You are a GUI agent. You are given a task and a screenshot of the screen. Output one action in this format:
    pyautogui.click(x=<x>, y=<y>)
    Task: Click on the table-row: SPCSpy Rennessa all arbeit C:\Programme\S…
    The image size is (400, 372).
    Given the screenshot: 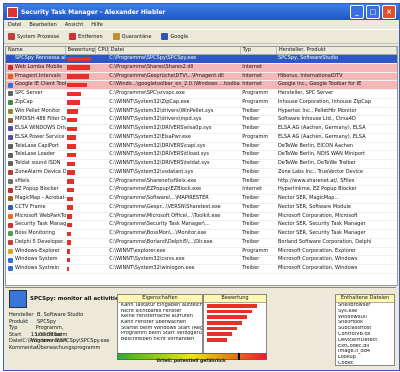 What is the action you would take?
    pyautogui.click(x=201, y=59)
    